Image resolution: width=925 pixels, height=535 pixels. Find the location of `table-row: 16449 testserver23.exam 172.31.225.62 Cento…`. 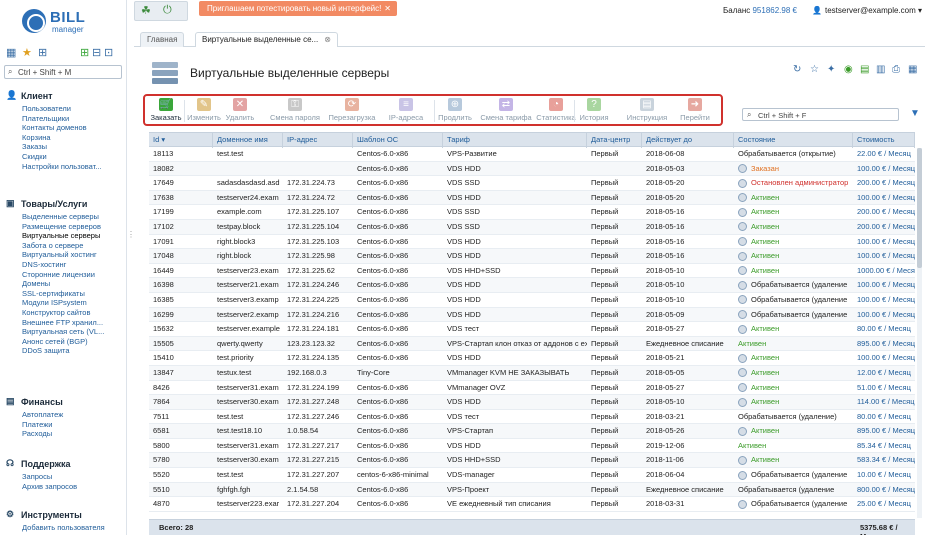

table-row: 16449 testserver23.exam 172.31.225.62 Cento… is located at coordinates (532, 271).